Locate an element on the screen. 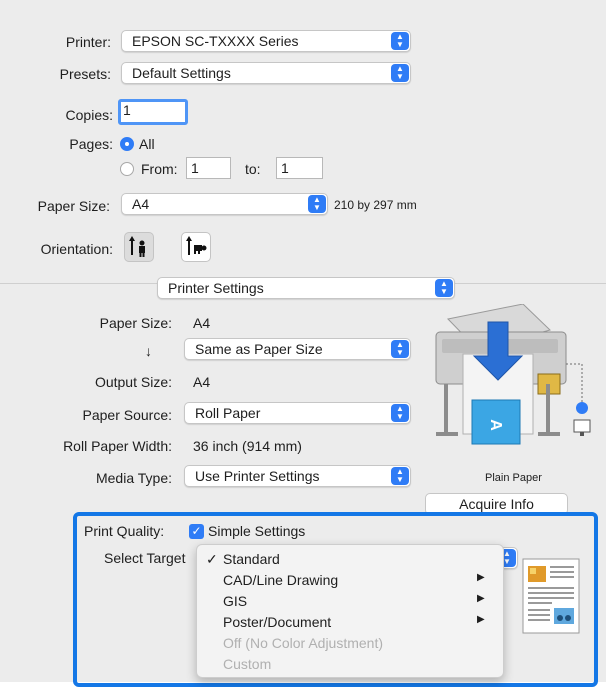 Image resolution: width=606 pixels, height=687 pixels. down-arrow-icon: ↓ is located at coordinates (148, 351).